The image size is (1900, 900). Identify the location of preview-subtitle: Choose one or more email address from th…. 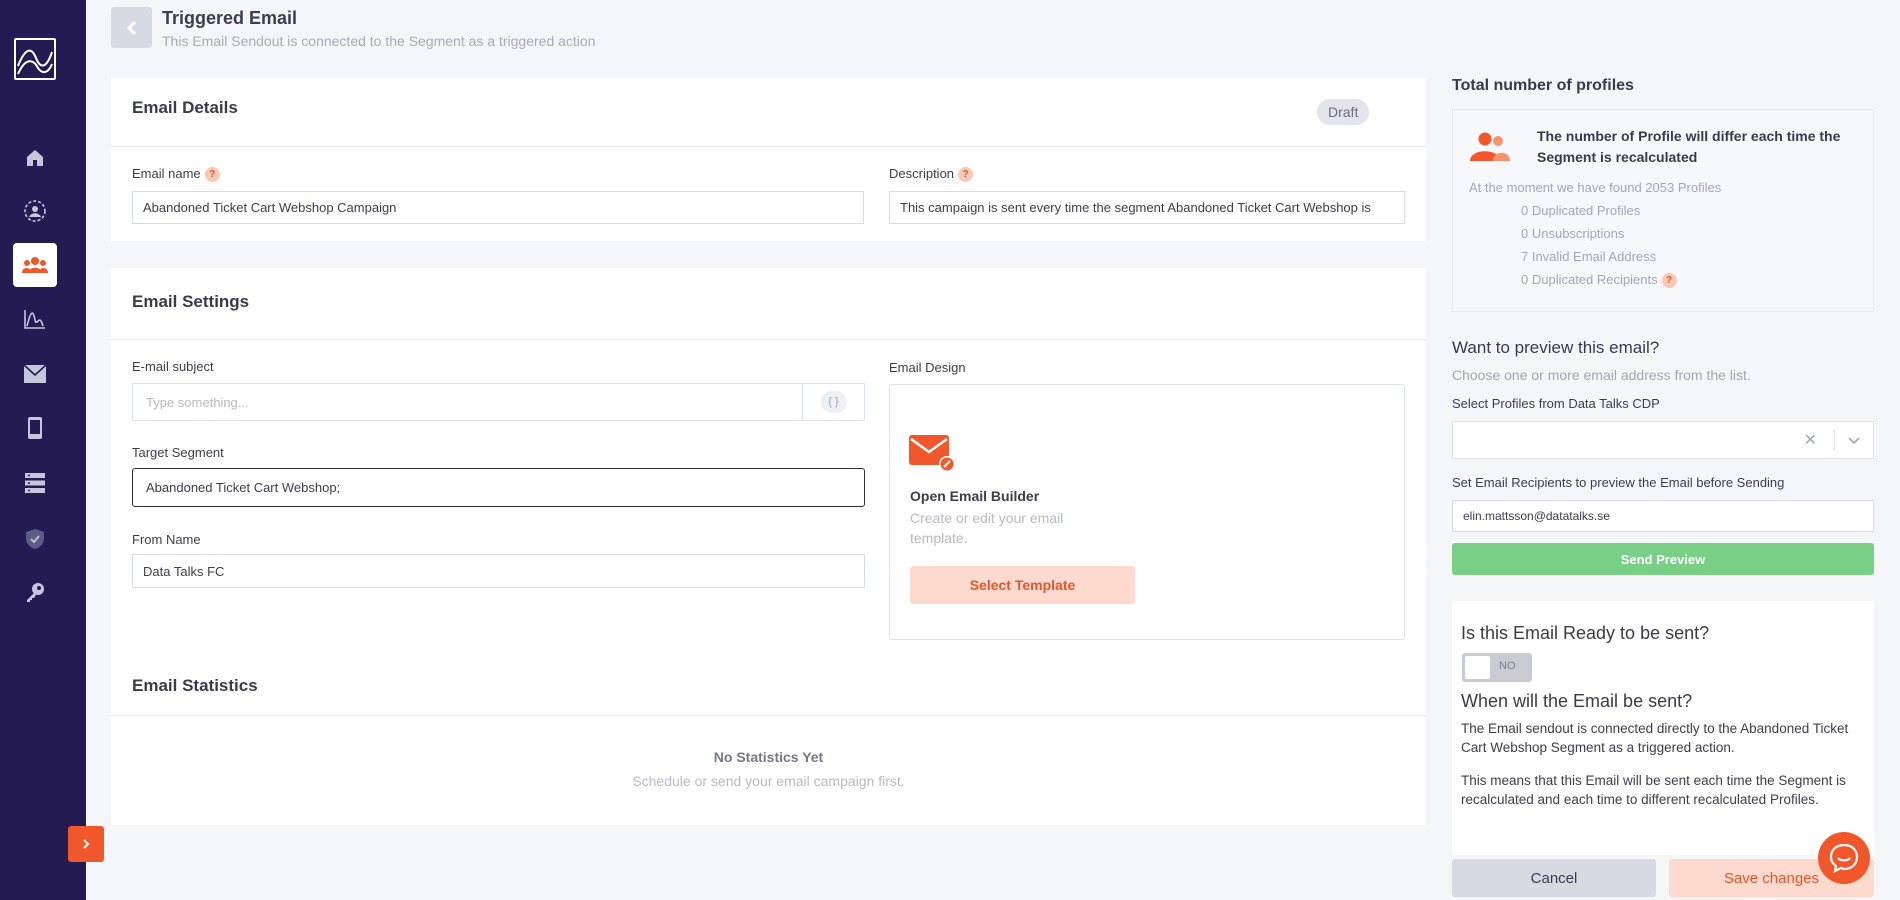
(1601, 375).